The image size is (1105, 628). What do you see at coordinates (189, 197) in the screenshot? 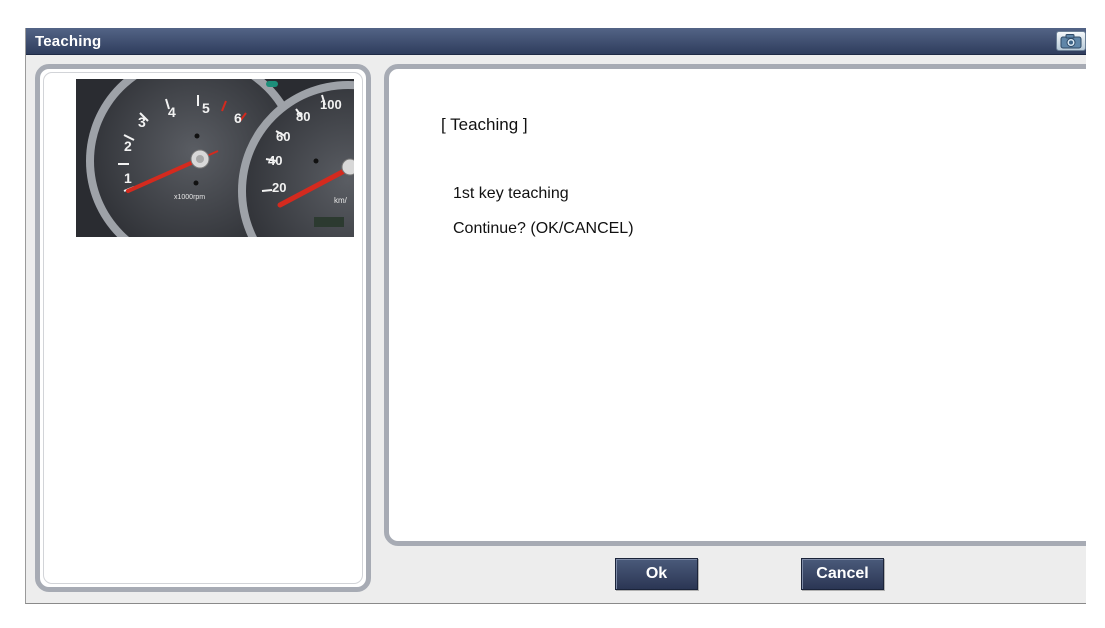
I see `tach-unit: x1000rpm` at bounding box center [189, 197].